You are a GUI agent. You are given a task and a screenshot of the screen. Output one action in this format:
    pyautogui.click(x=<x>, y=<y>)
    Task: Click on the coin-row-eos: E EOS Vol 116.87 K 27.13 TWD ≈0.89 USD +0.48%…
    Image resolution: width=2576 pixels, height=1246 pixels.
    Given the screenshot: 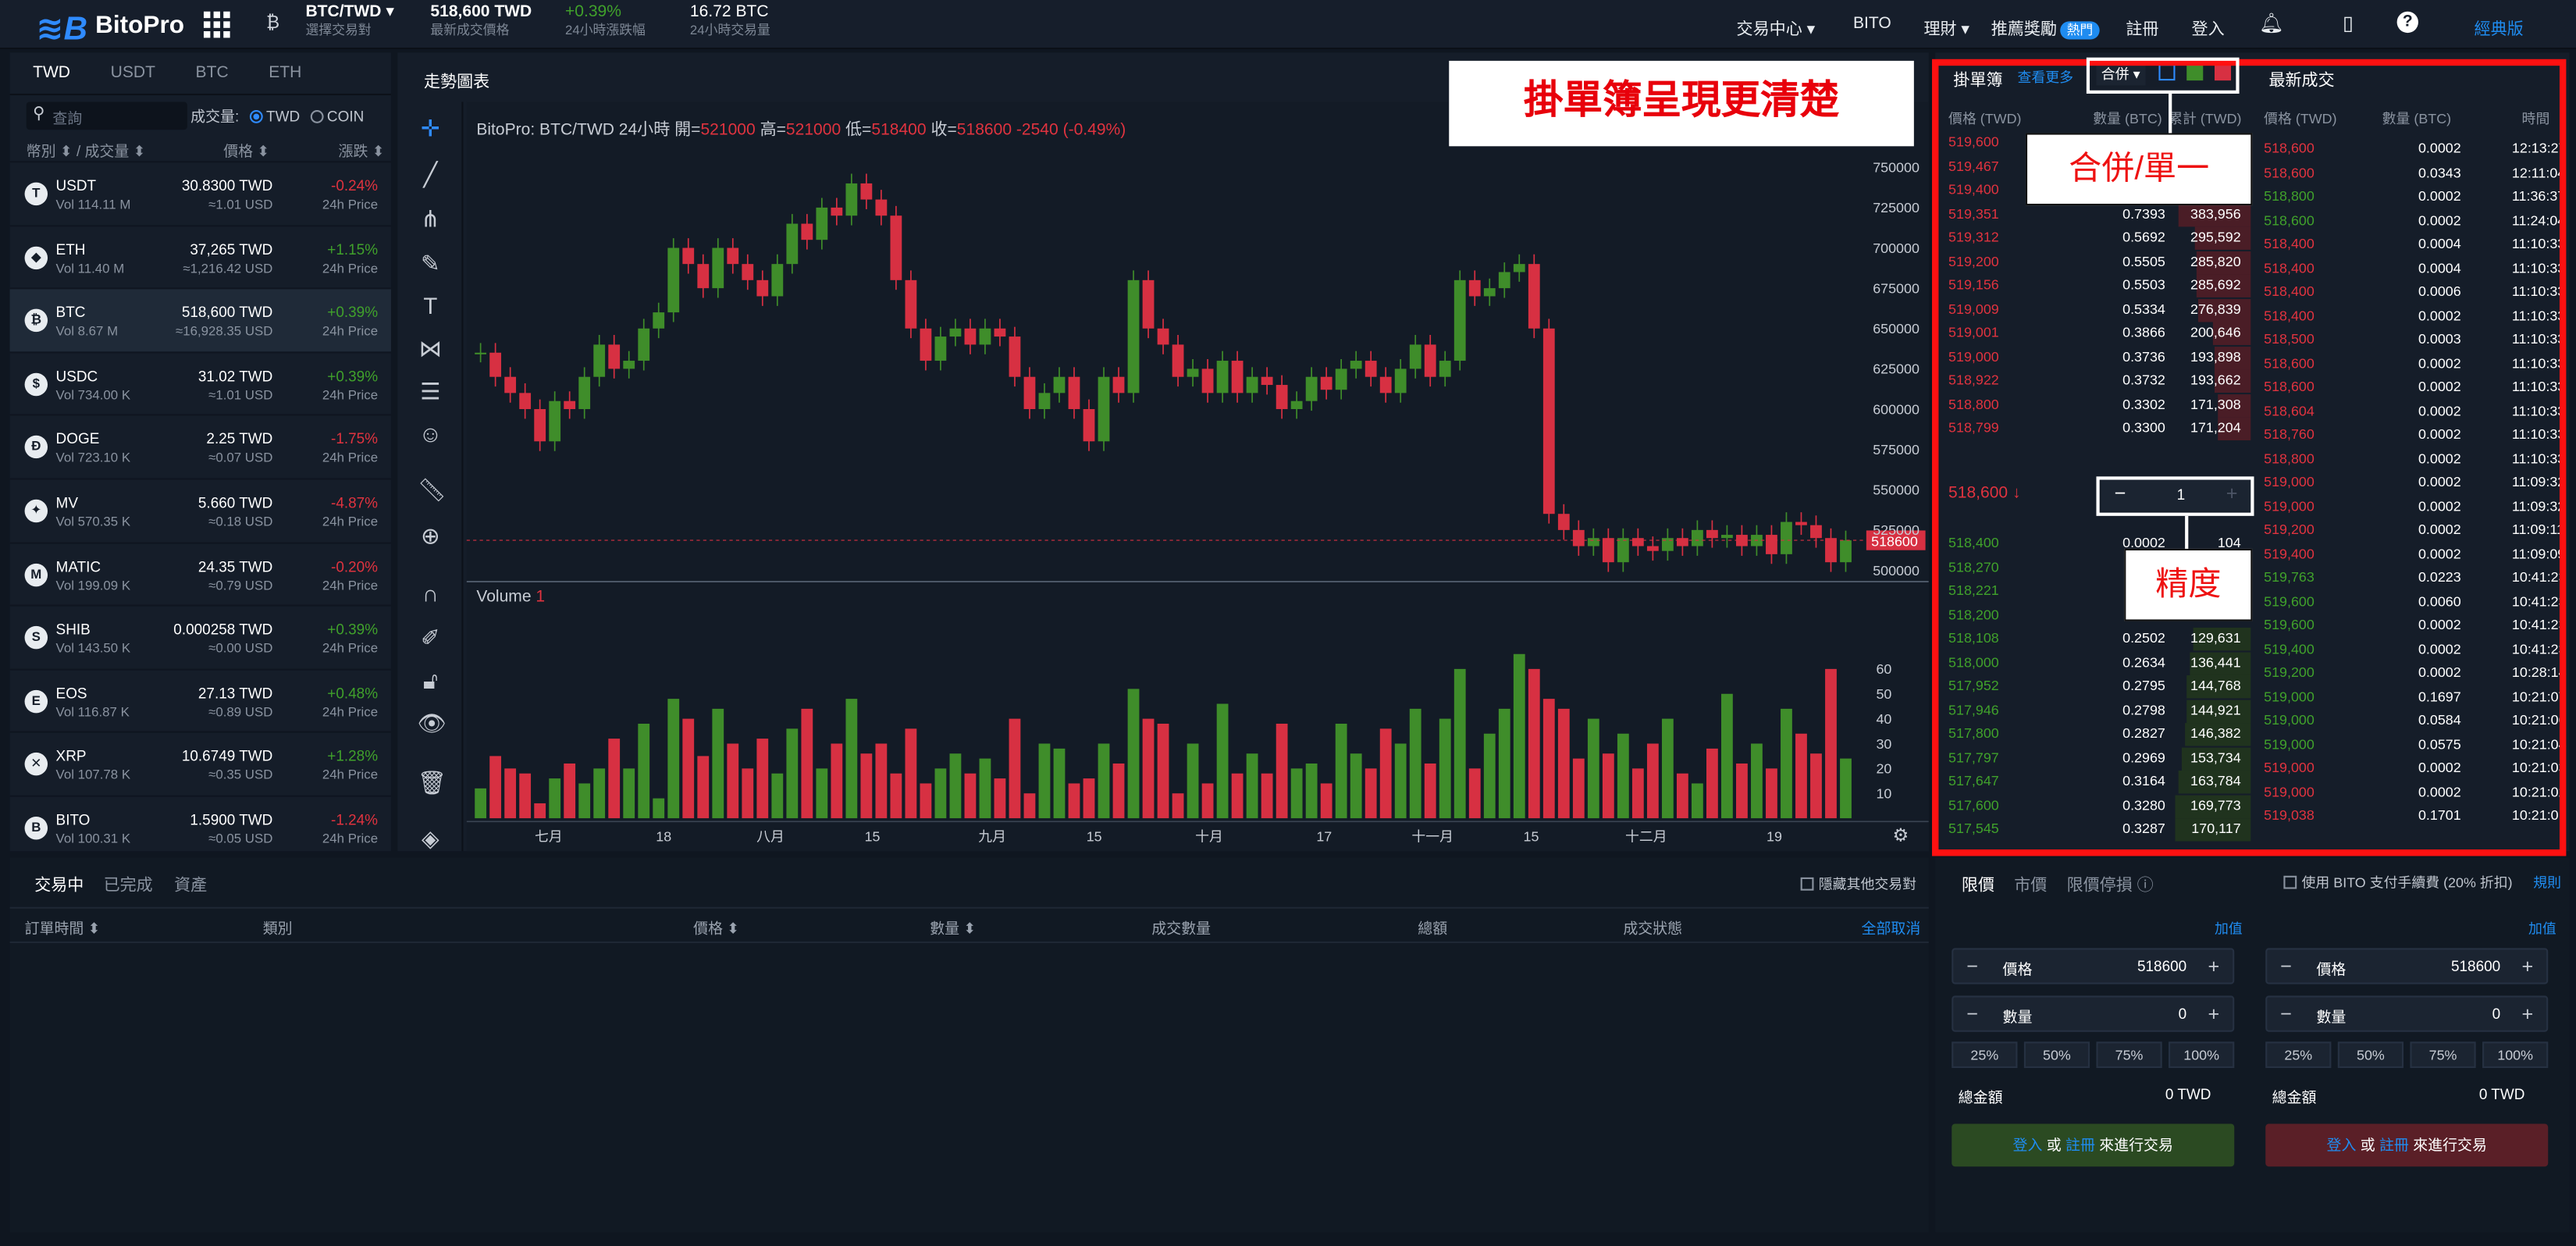 What is the action you would take?
    pyautogui.click(x=200, y=700)
    